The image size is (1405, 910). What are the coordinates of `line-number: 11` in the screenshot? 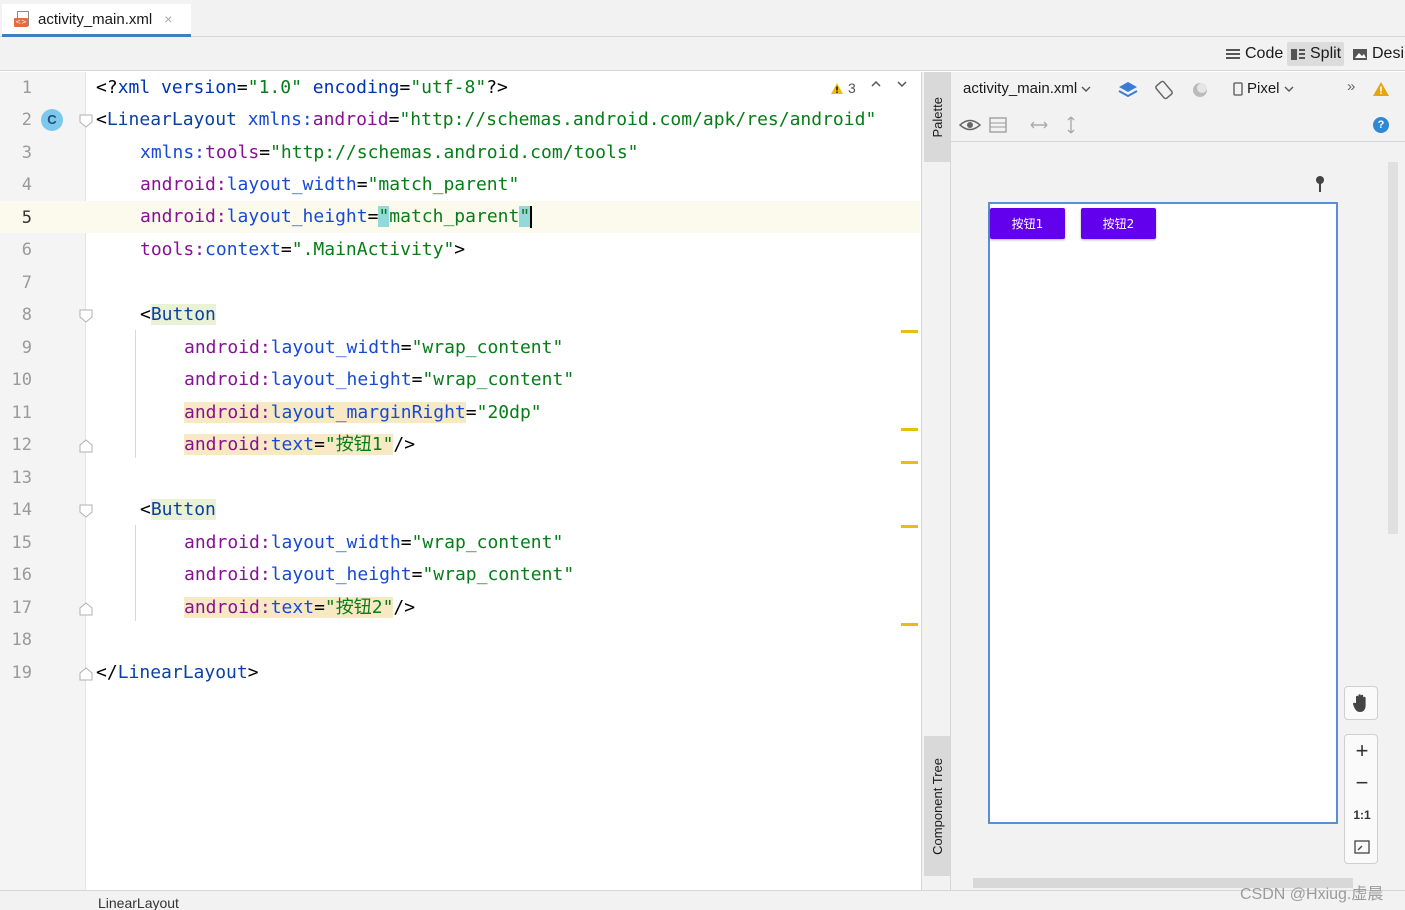 It's located at (21, 413).